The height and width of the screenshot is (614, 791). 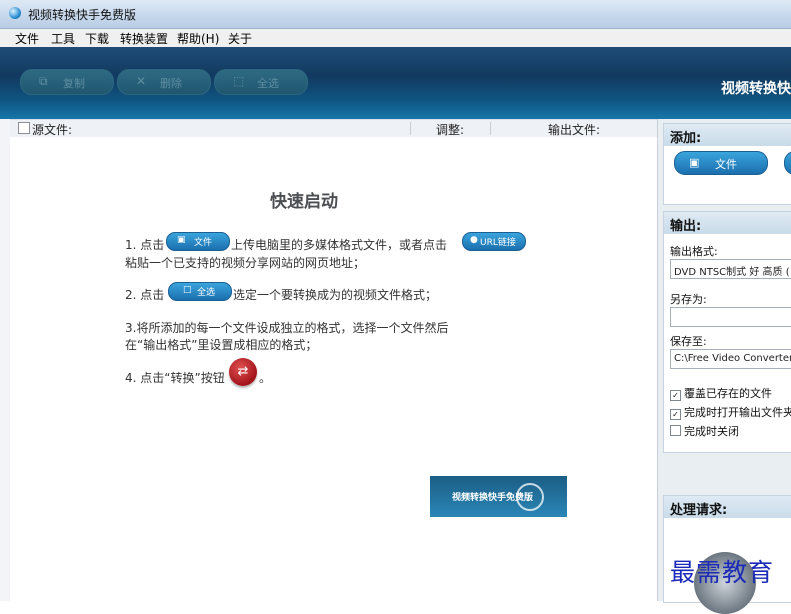 I want to click on promo-banner: 视频转换快手免费版, so click(x=498, y=496).